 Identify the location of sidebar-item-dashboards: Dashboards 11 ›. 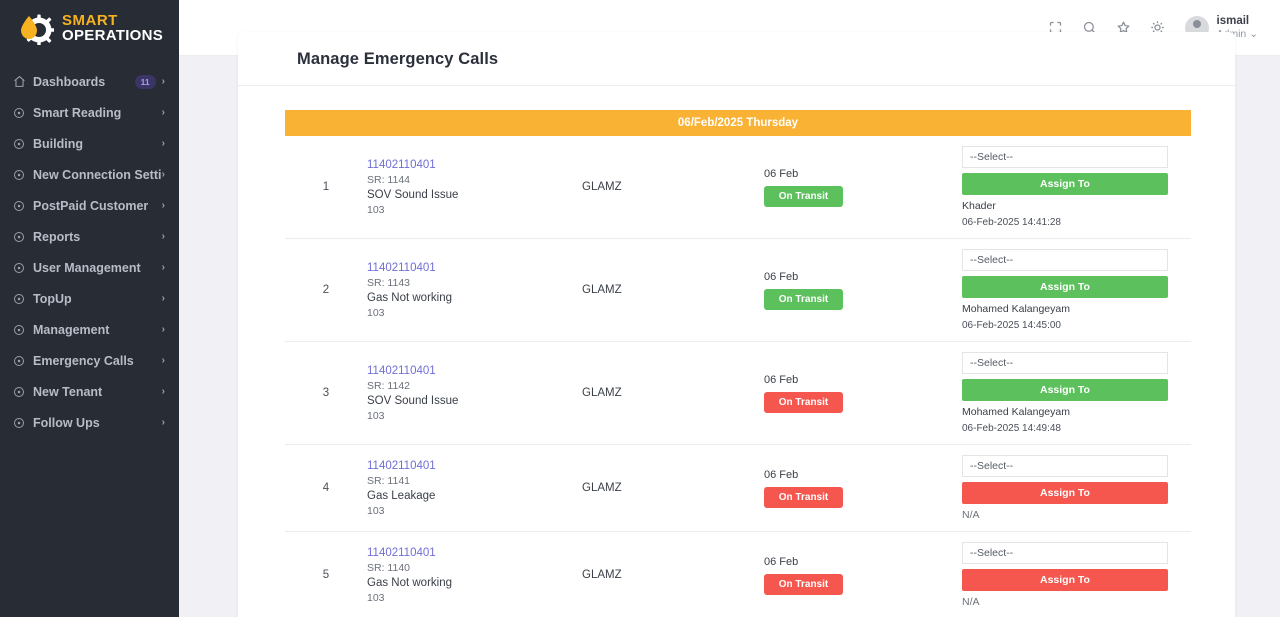
(89, 81).